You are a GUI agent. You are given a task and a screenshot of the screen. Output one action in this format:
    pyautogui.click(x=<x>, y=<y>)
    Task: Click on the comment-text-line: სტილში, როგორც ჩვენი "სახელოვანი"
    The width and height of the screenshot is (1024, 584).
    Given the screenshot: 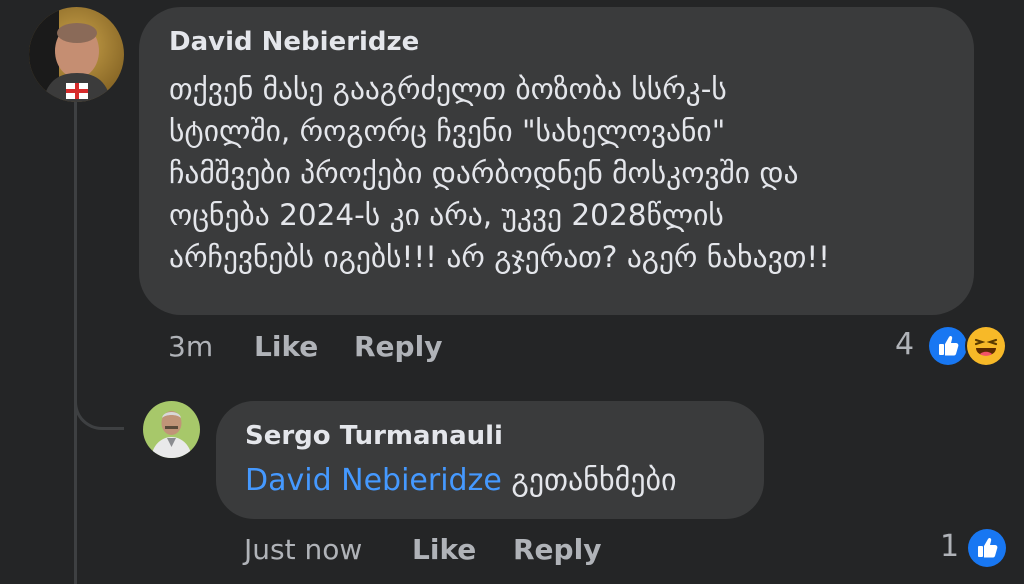 What is the action you would take?
    pyautogui.click(x=447, y=131)
    